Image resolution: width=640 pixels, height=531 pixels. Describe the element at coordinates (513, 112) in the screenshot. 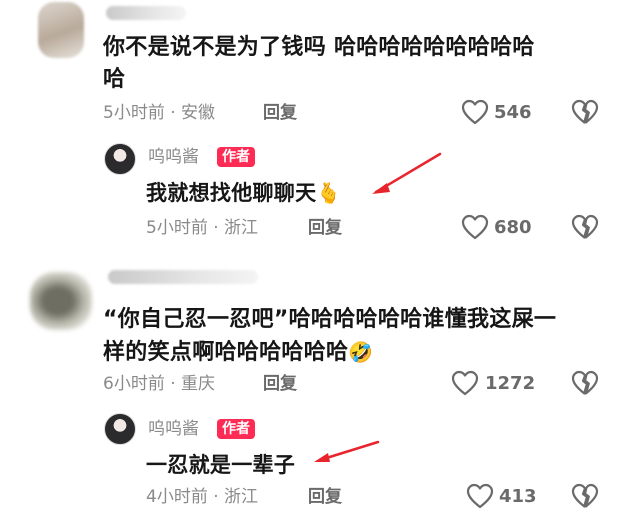

I see `like-count: 546` at that location.